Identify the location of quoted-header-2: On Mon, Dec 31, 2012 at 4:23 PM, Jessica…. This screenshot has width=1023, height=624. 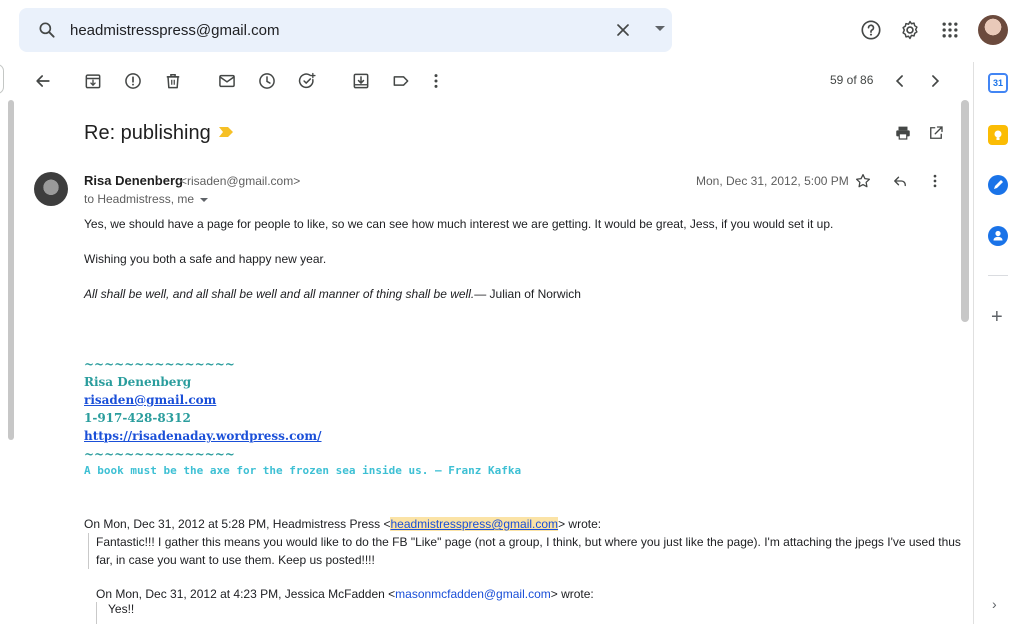
(345, 594).